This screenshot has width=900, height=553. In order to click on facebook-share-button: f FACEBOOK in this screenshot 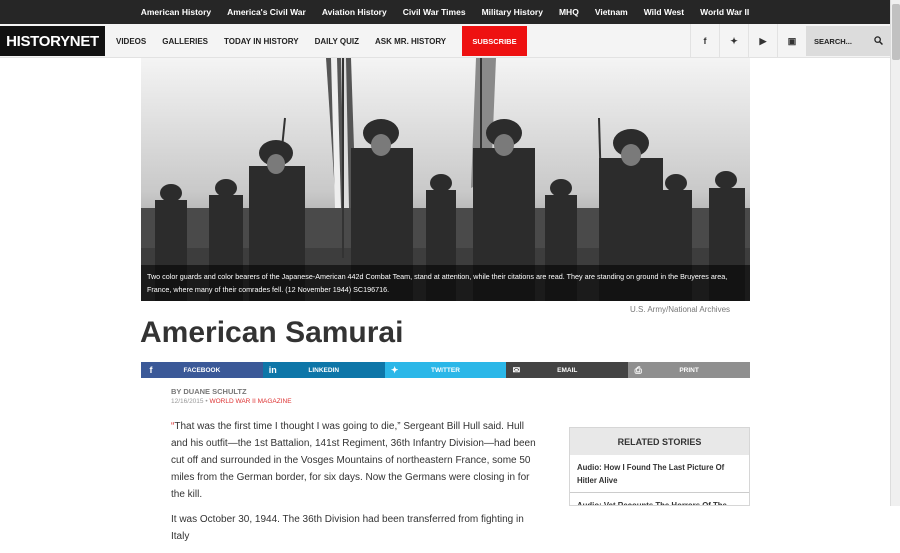, I will do `click(202, 370)`.